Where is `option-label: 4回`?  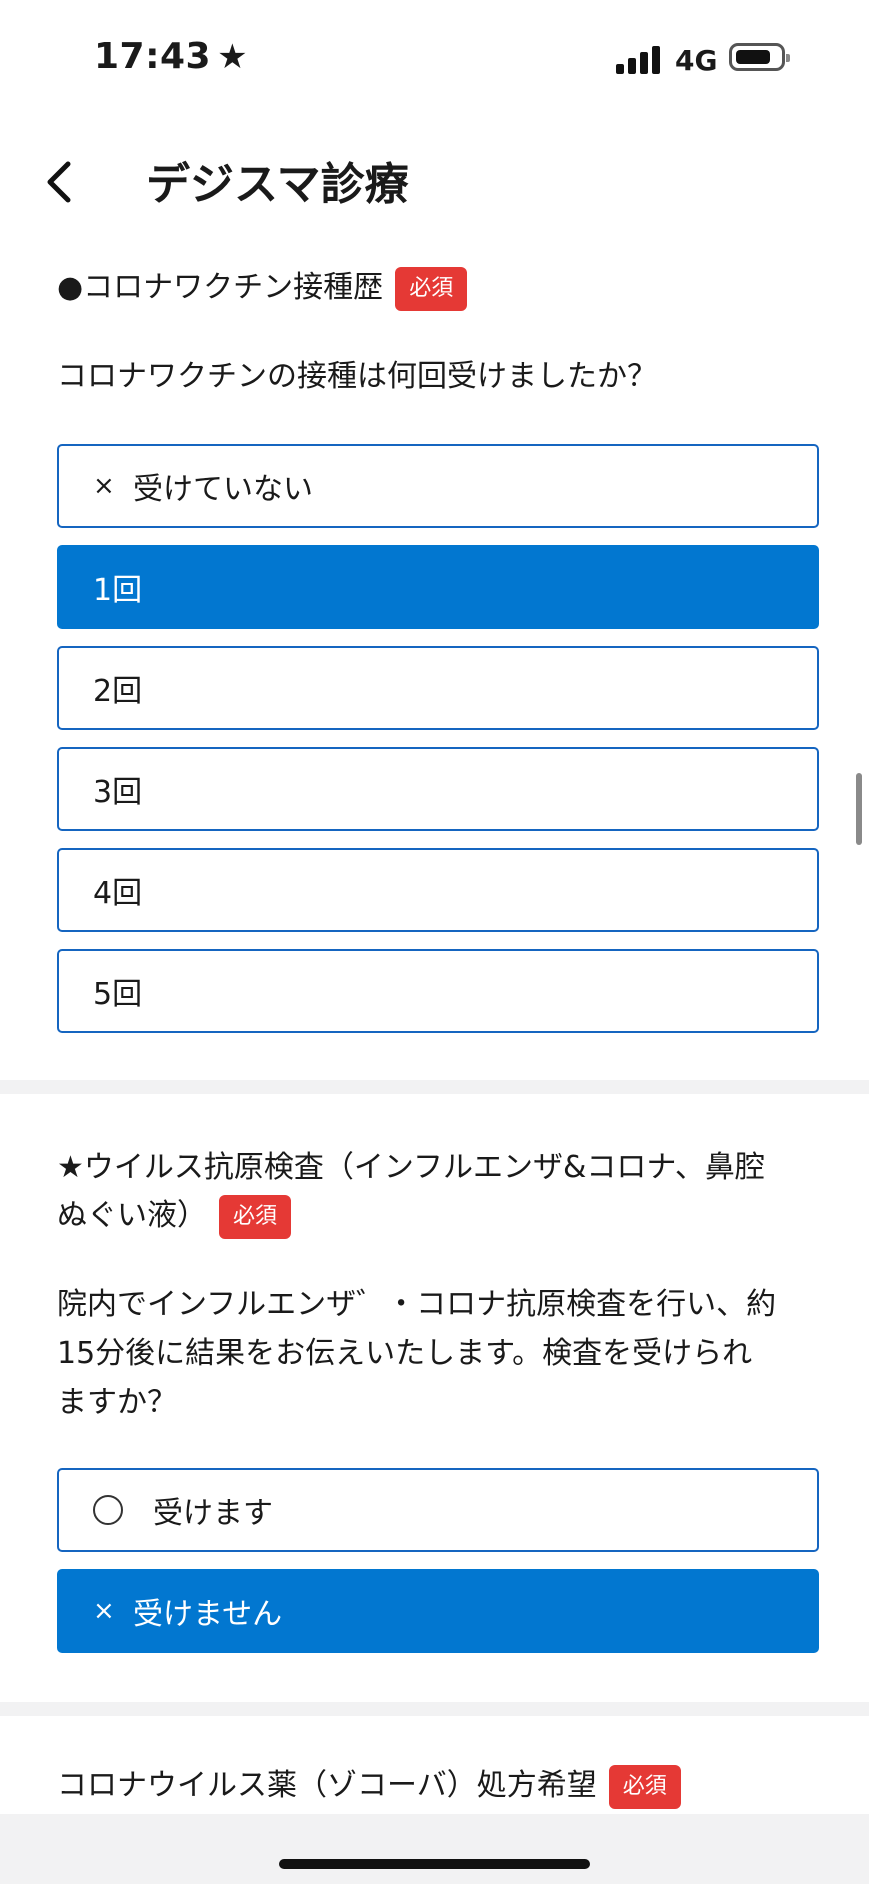 option-label: 4回 is located at coordinates (118, 893).